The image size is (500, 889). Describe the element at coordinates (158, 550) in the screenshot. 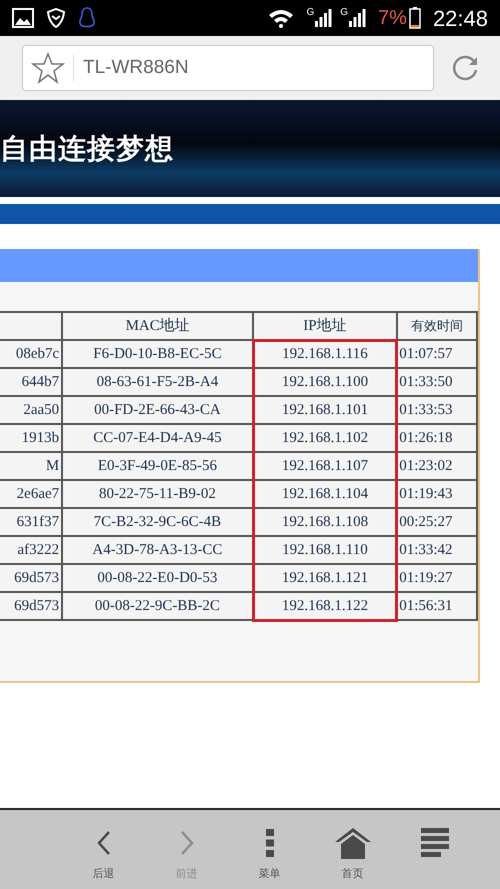

I see `table-cell: A4-3D-78-A3-13-CC` at that location.